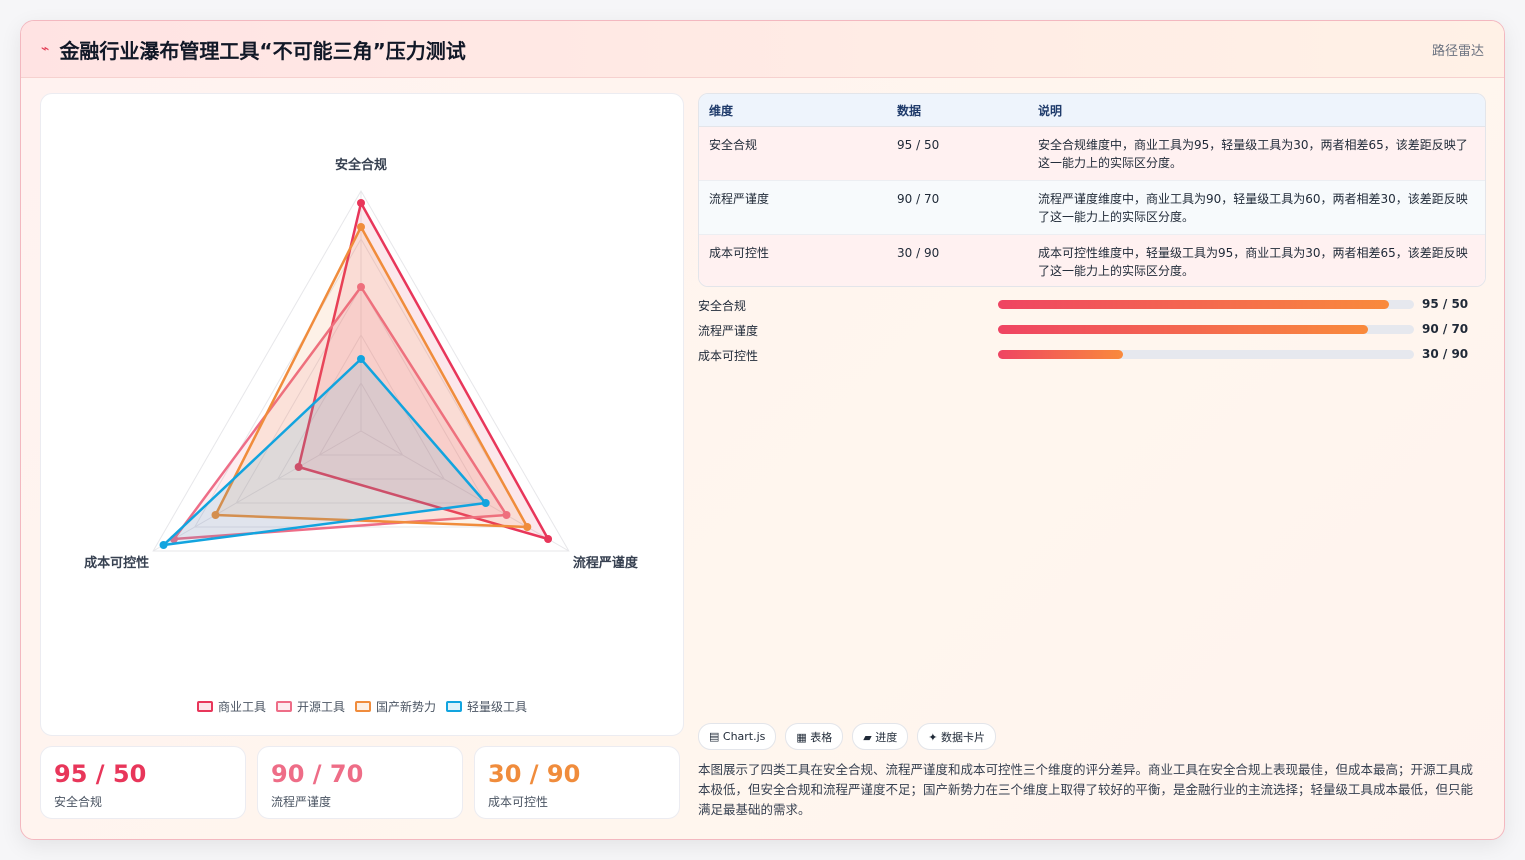 This screenshot has width=1525, height=860. I want to click on progress-label: 安全合规, so click(722, 306).